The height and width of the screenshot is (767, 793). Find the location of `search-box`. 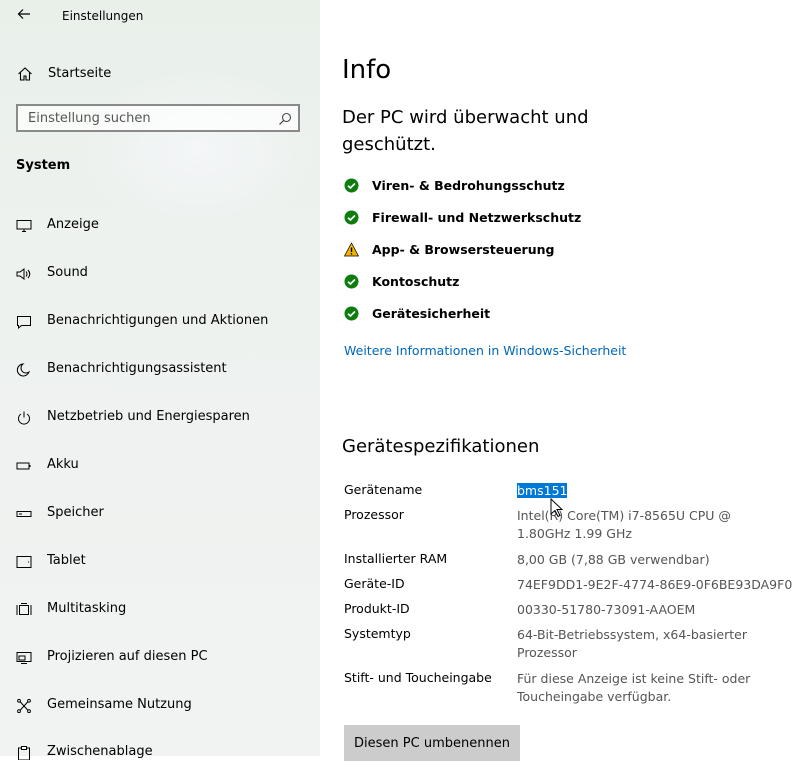

search-box is located at coordinates (158, 118).